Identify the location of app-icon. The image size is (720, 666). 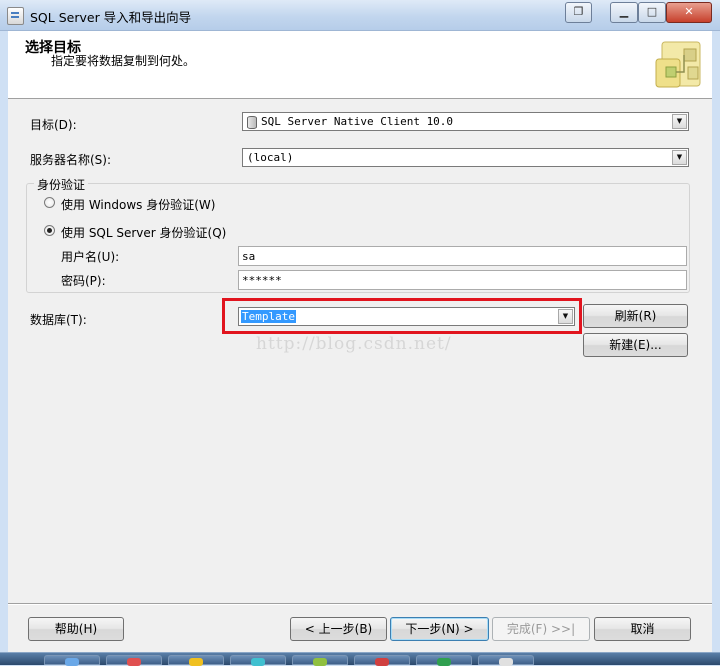
(15, 16).